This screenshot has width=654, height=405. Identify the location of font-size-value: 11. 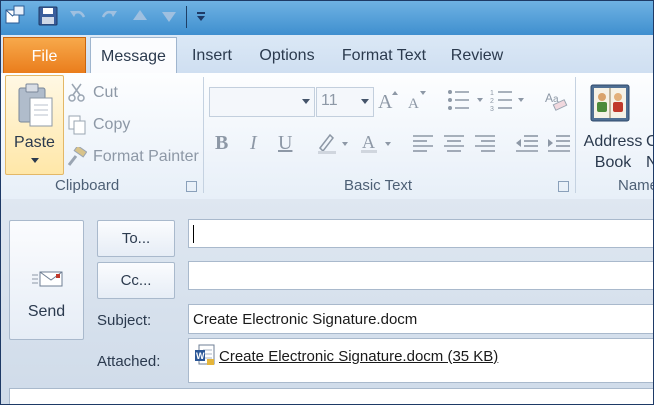
(329, 100).